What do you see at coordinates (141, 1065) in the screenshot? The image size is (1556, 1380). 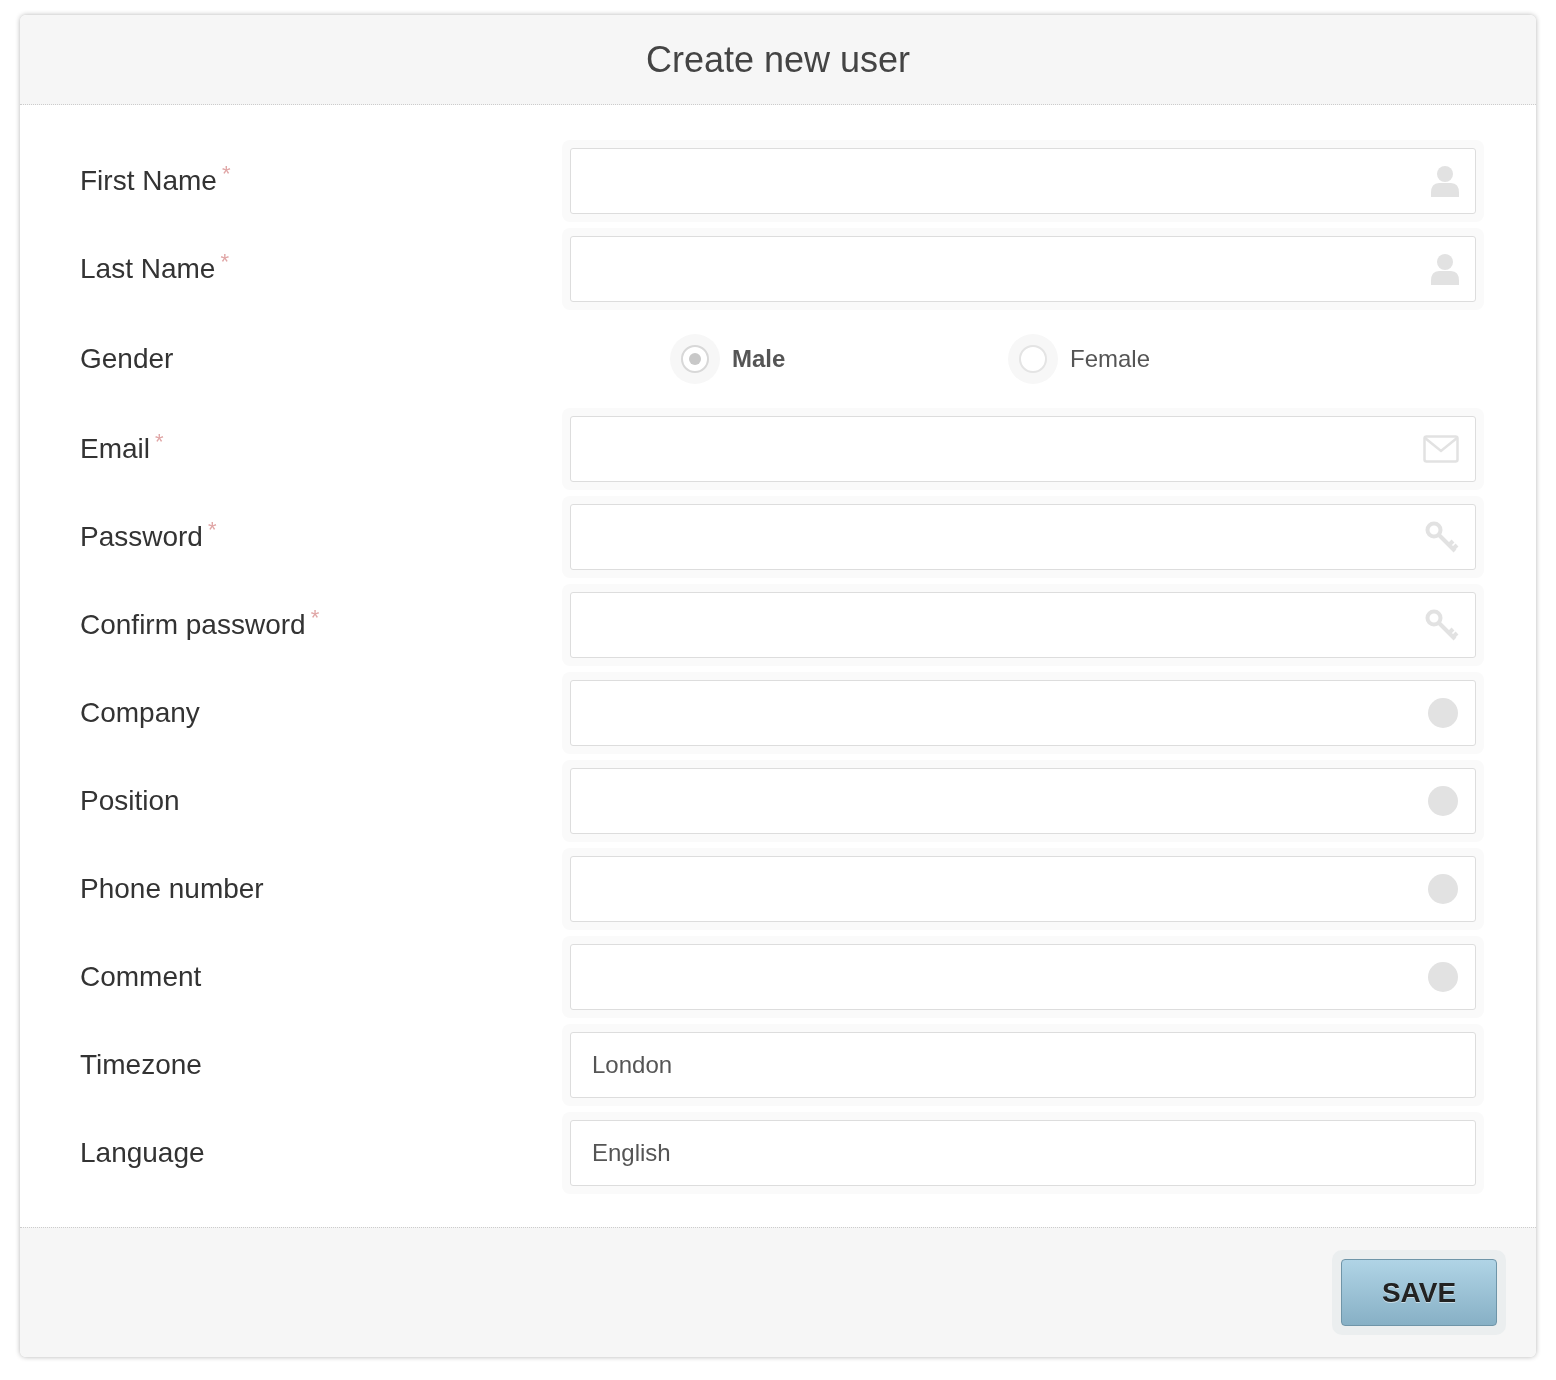 I see `field-label: Timezone` at bounding box center [141, 1065].